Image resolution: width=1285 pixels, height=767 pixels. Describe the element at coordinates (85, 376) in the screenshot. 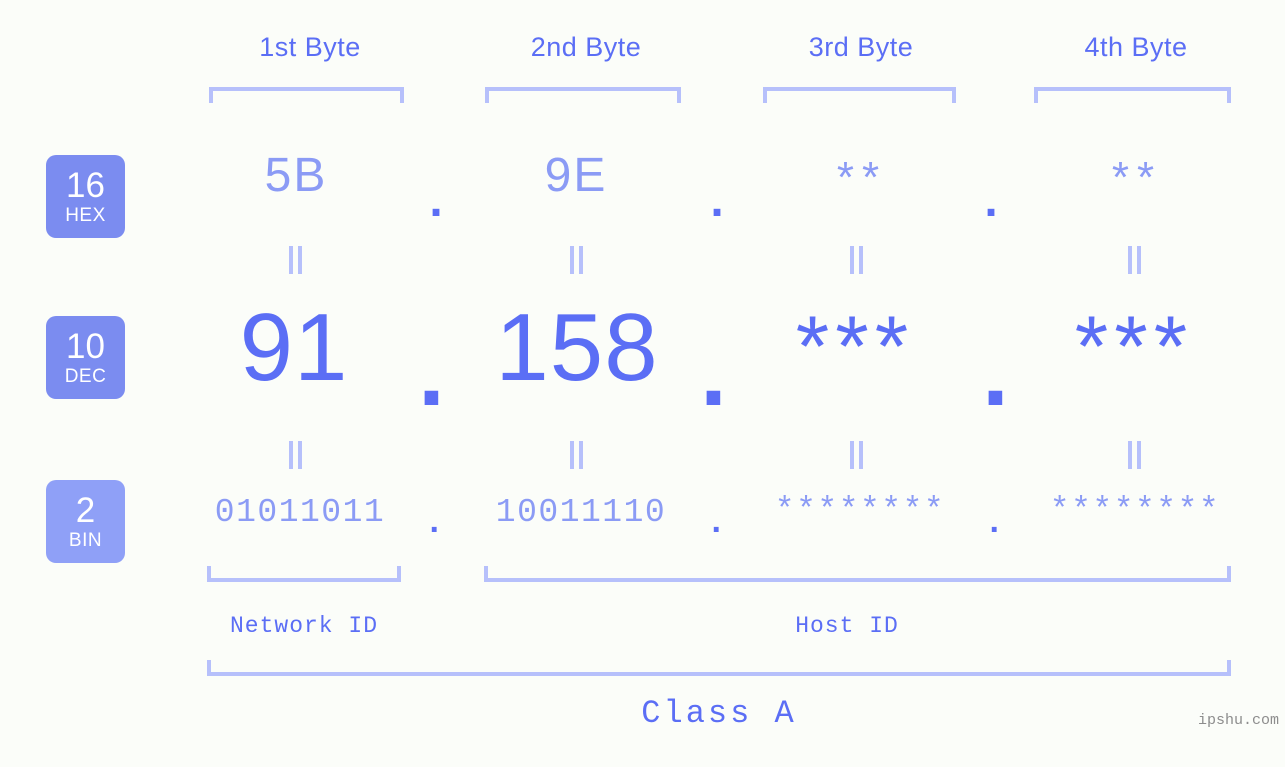

I see `base-badge-dec-name: DEC` at that location.